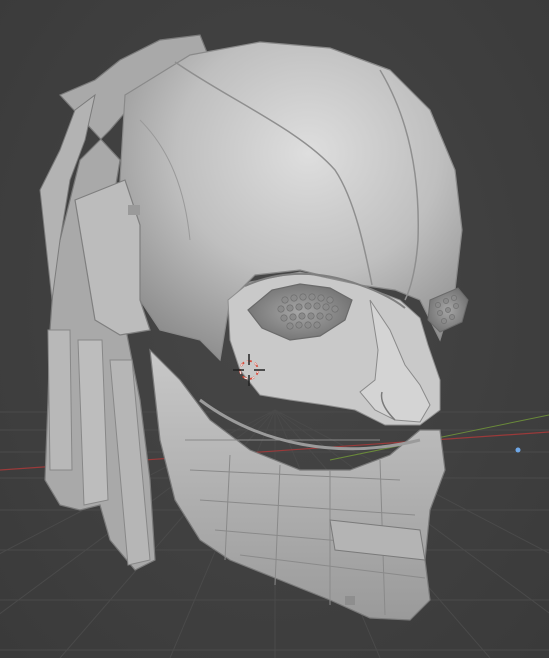  I want to click on light-point-icon, so click(518, 450).